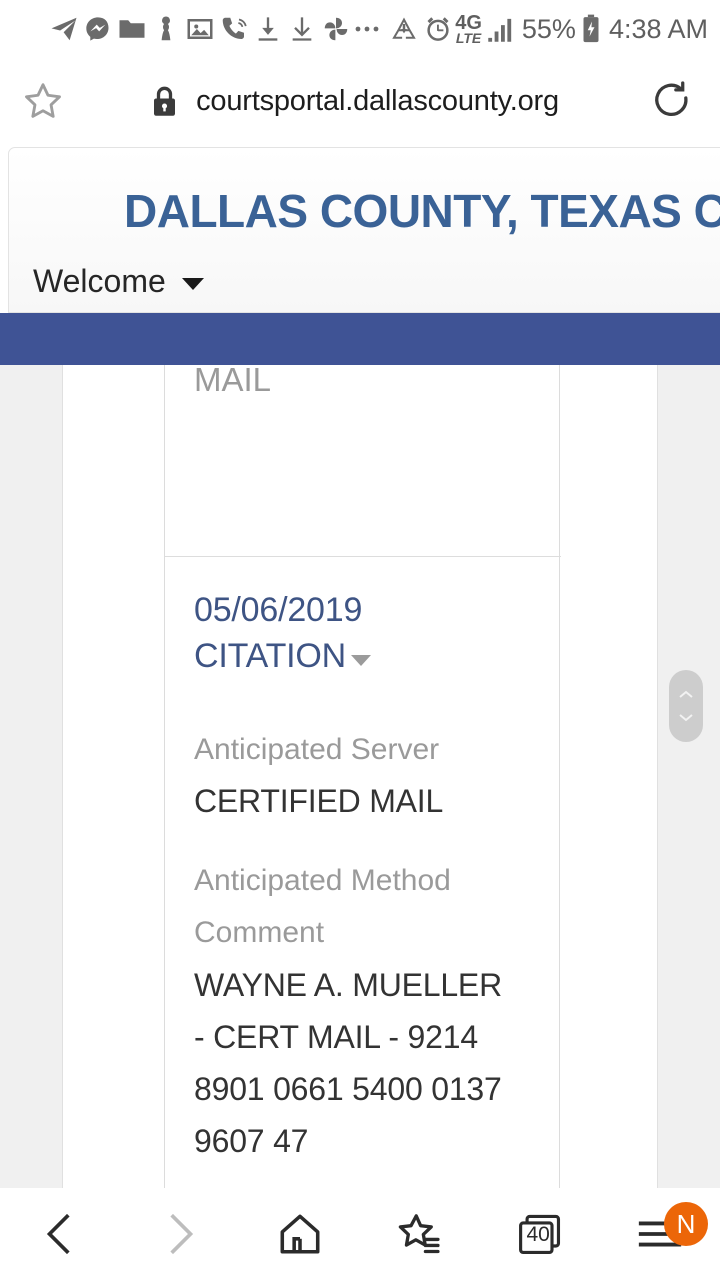 Image resolution: width=720 pixels, height=1280 pixels. I want to click on service-date: 05/06/2019, so click(278, 610).